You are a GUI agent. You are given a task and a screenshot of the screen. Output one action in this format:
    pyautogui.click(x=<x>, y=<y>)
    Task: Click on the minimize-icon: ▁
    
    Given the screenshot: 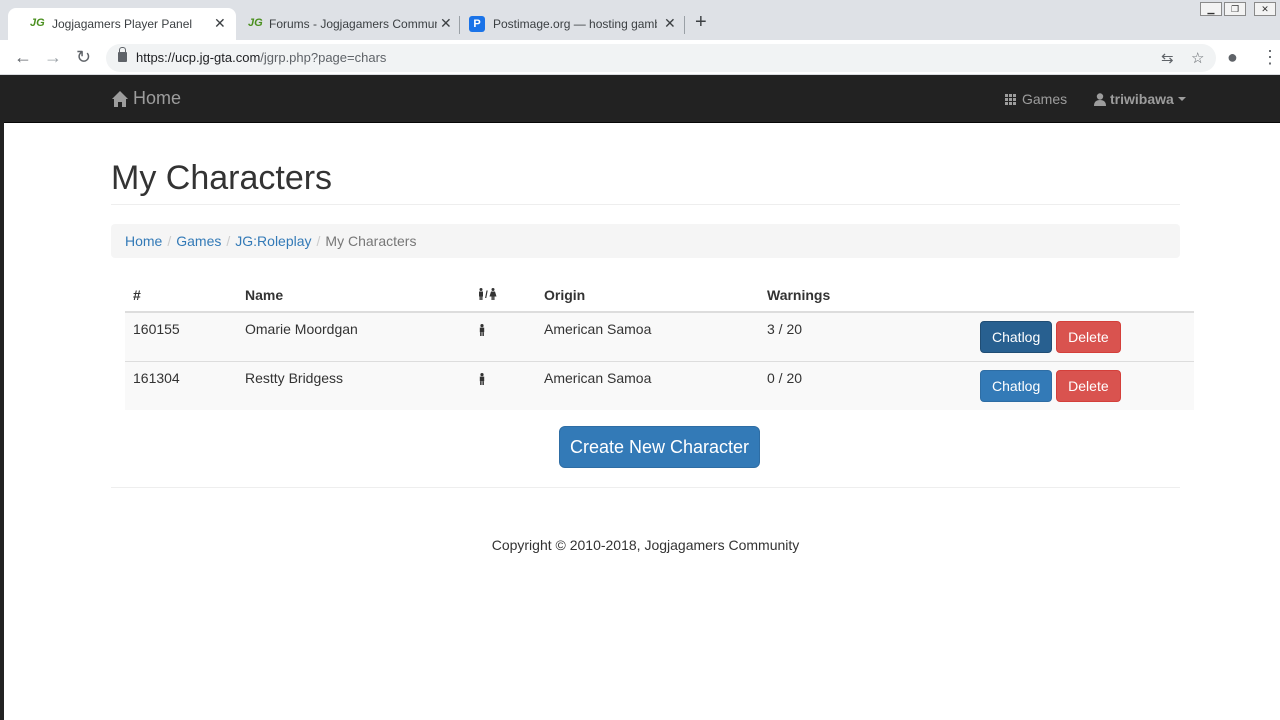 What is the action you would take?
    pyautogui.click(x=1211, y=9)
    